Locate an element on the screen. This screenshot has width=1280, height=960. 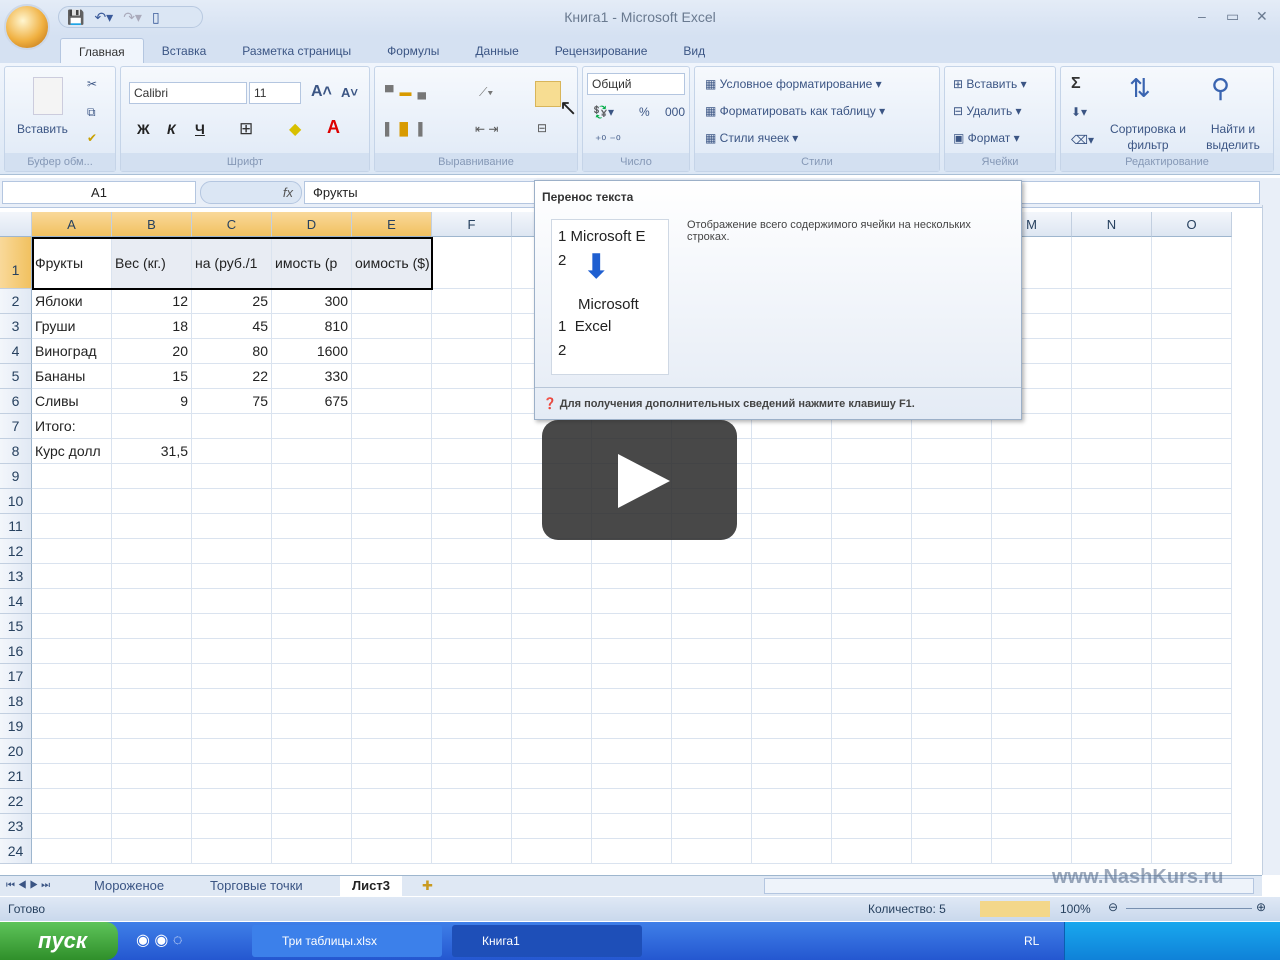
row-header-15: 15 is located at coordinates (16, 626).